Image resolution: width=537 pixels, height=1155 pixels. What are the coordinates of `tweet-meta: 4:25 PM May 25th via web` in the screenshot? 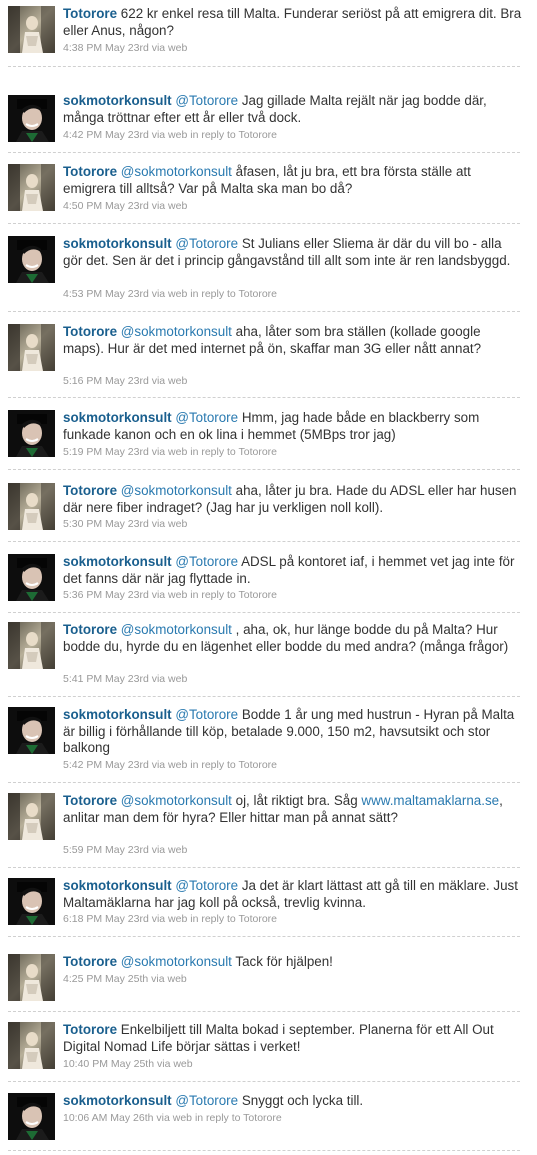 It's located at (125, 979).